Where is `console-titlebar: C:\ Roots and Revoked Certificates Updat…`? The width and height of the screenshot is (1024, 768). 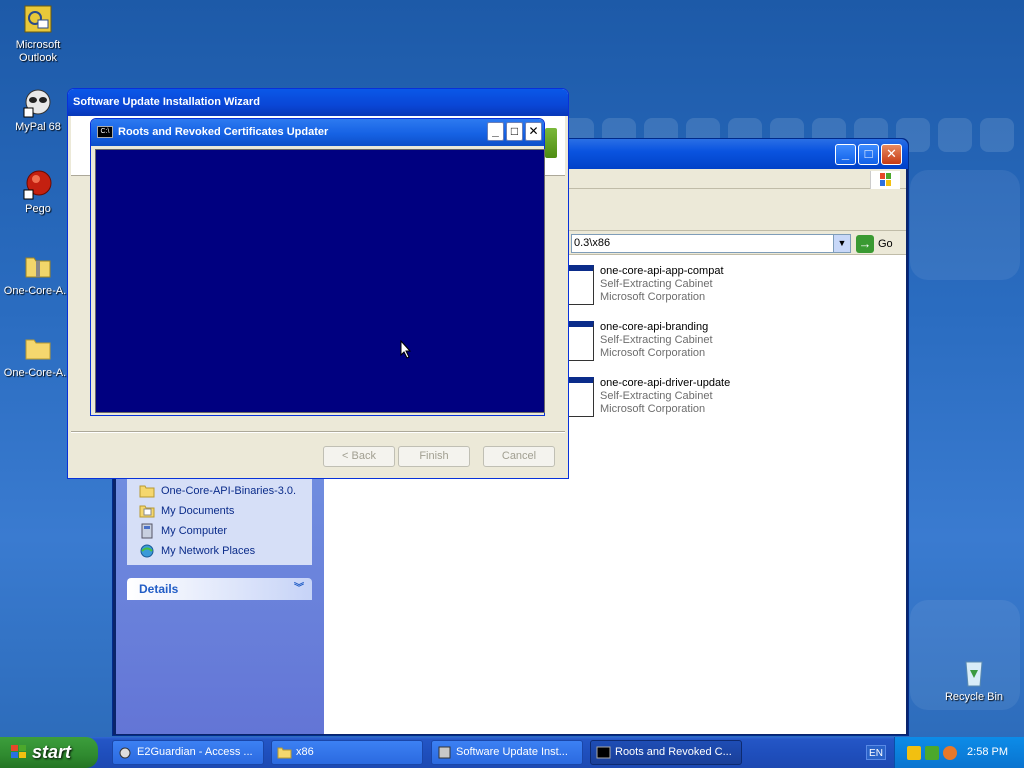 console-titlebar: C:\ Roots and Revoked Certificates Updat… is located at coordinates (317, 132).